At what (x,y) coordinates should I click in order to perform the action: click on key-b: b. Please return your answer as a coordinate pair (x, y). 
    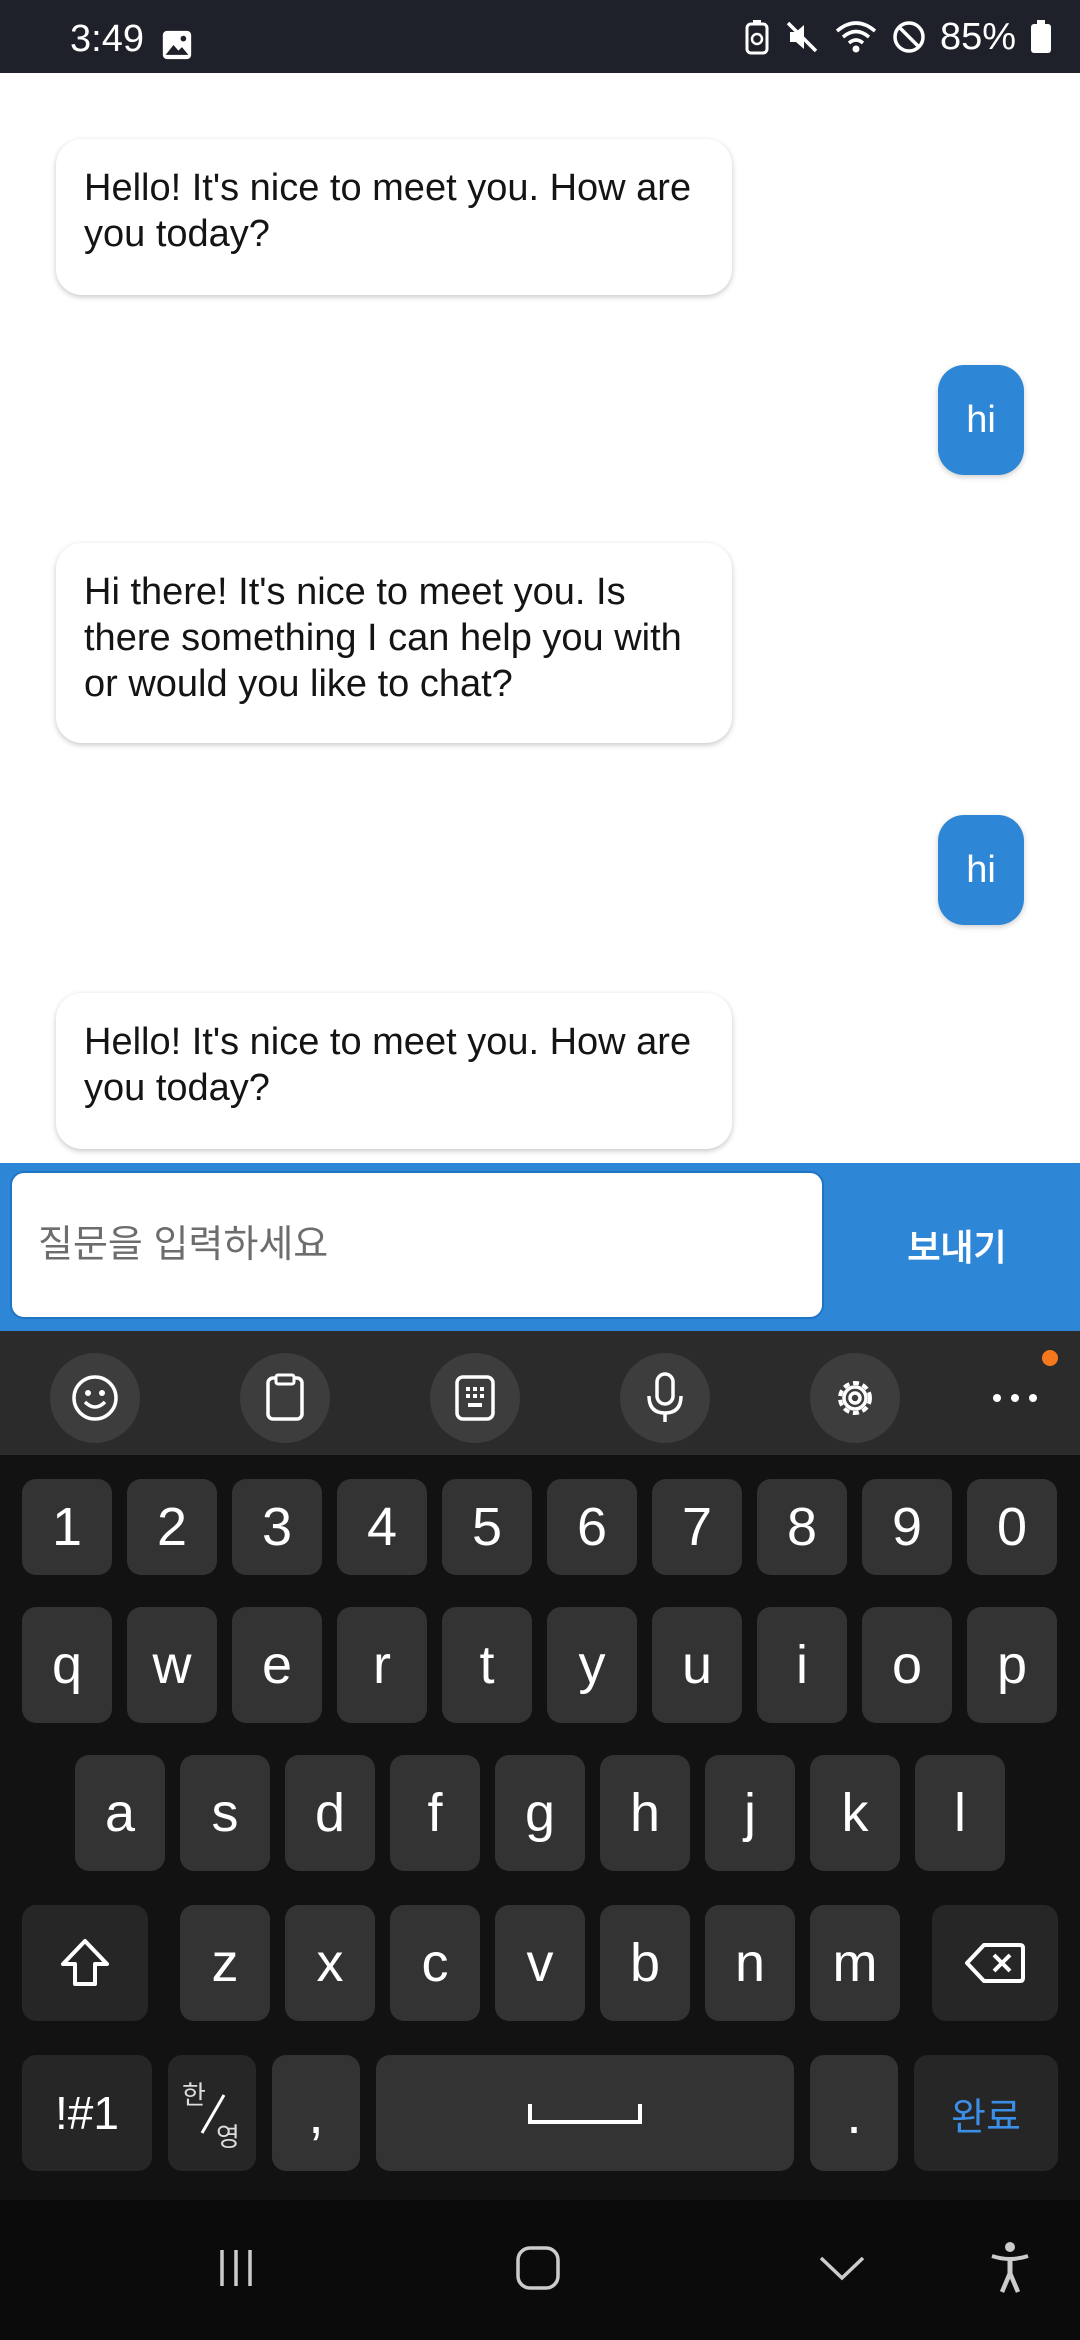
    Looking at the image, I should click on (645, 1963).